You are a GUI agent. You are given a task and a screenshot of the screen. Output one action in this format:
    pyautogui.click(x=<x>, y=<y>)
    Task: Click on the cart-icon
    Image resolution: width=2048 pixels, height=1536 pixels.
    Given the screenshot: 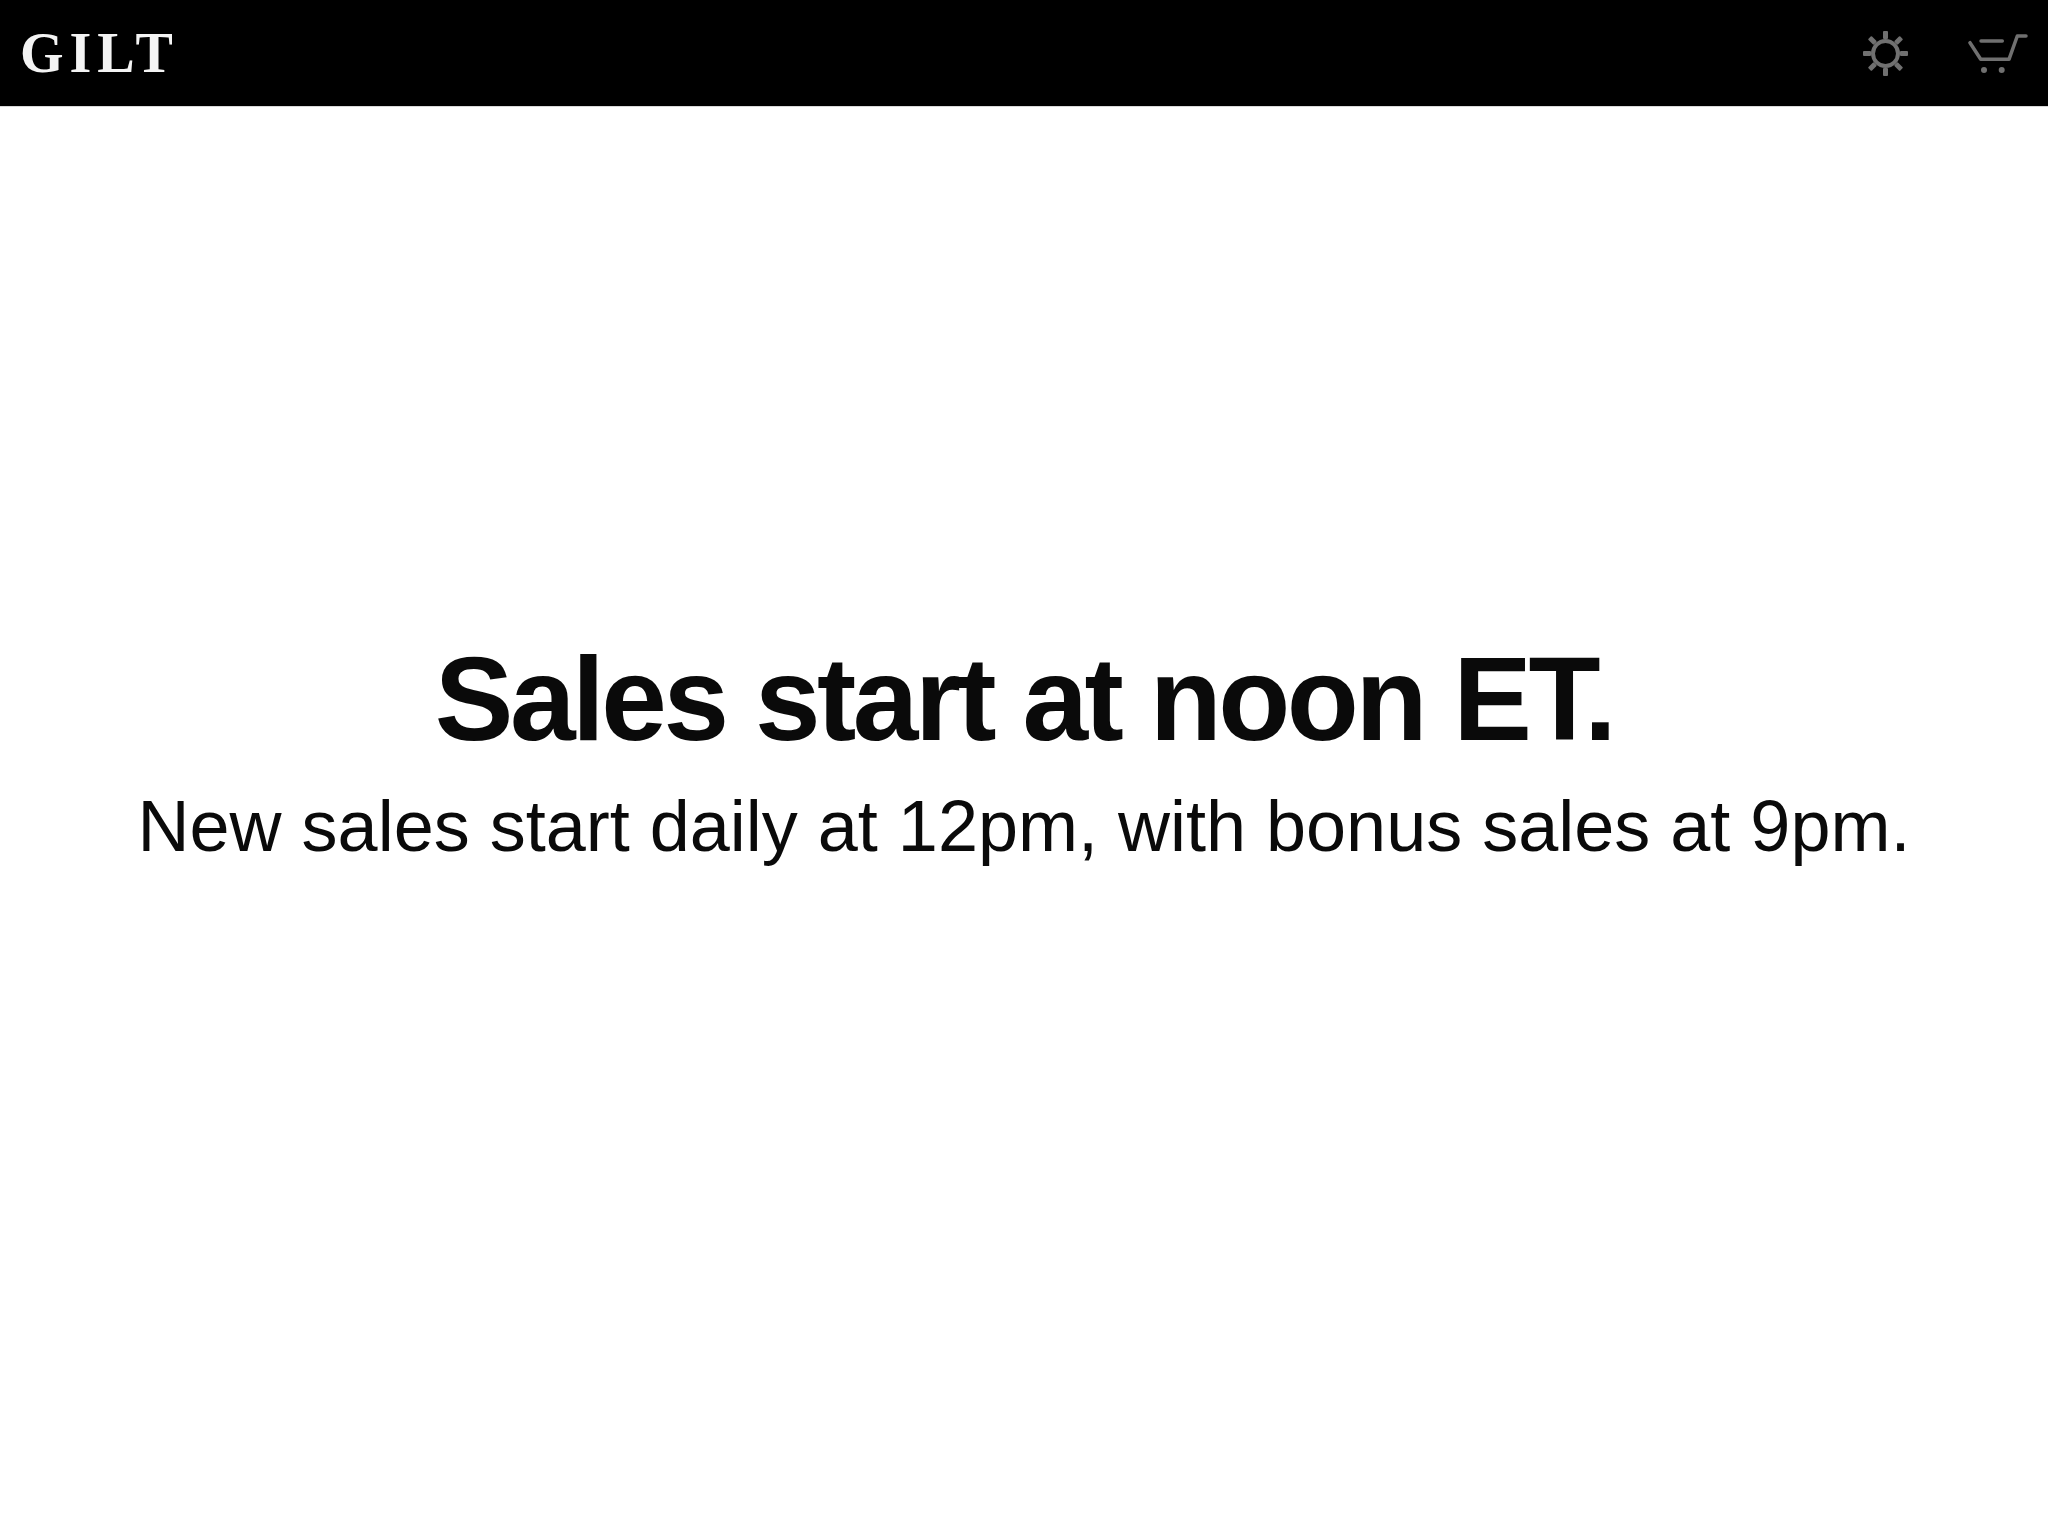 What is the action you would take?
    pyautogui.click(x=1998, y=53)
    